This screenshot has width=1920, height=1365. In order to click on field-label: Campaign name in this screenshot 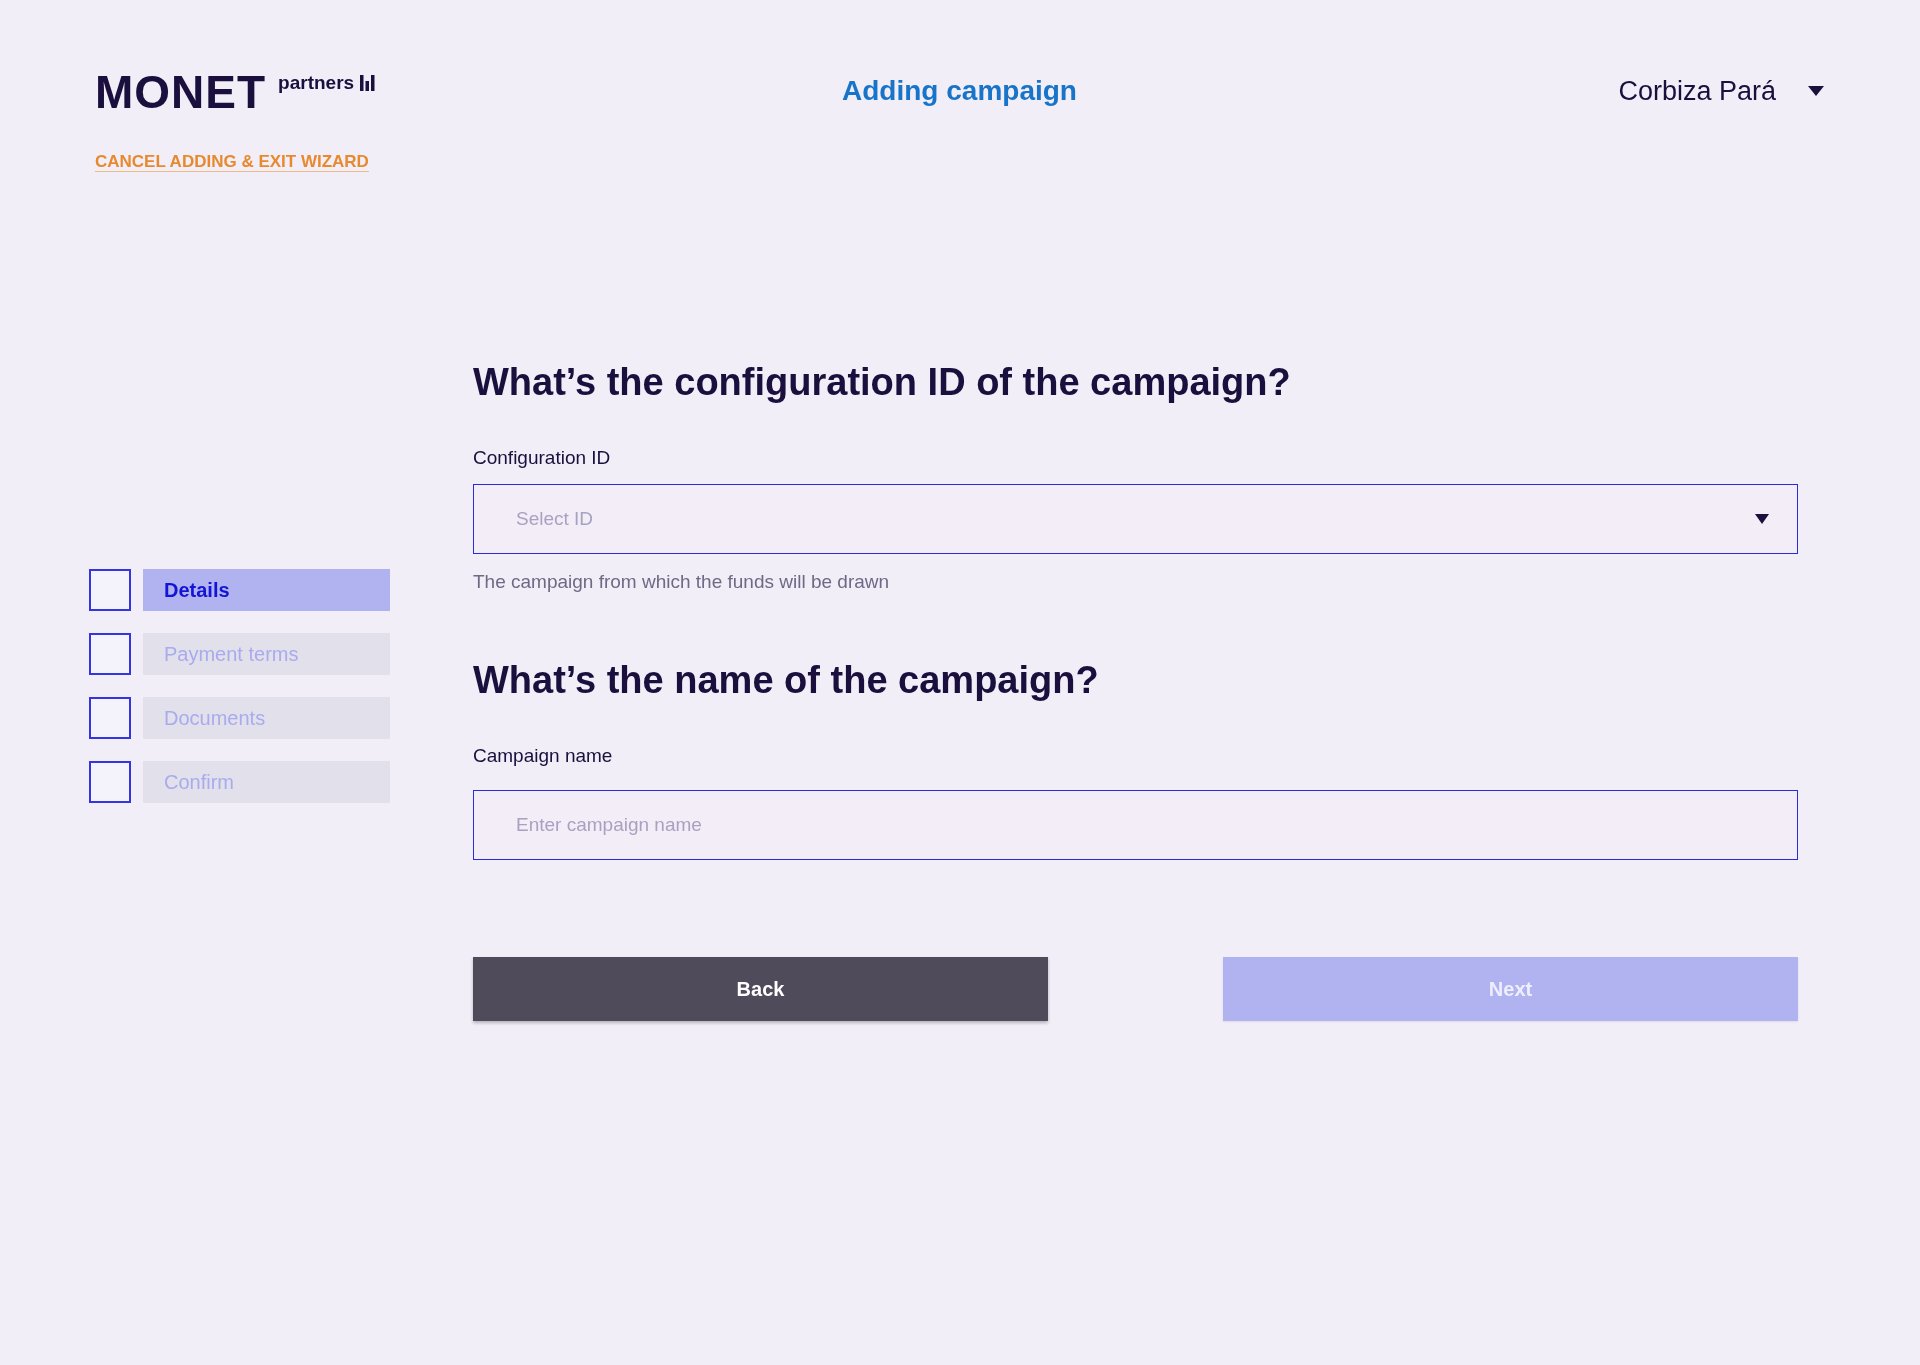, I will do `click(543, 756)`.